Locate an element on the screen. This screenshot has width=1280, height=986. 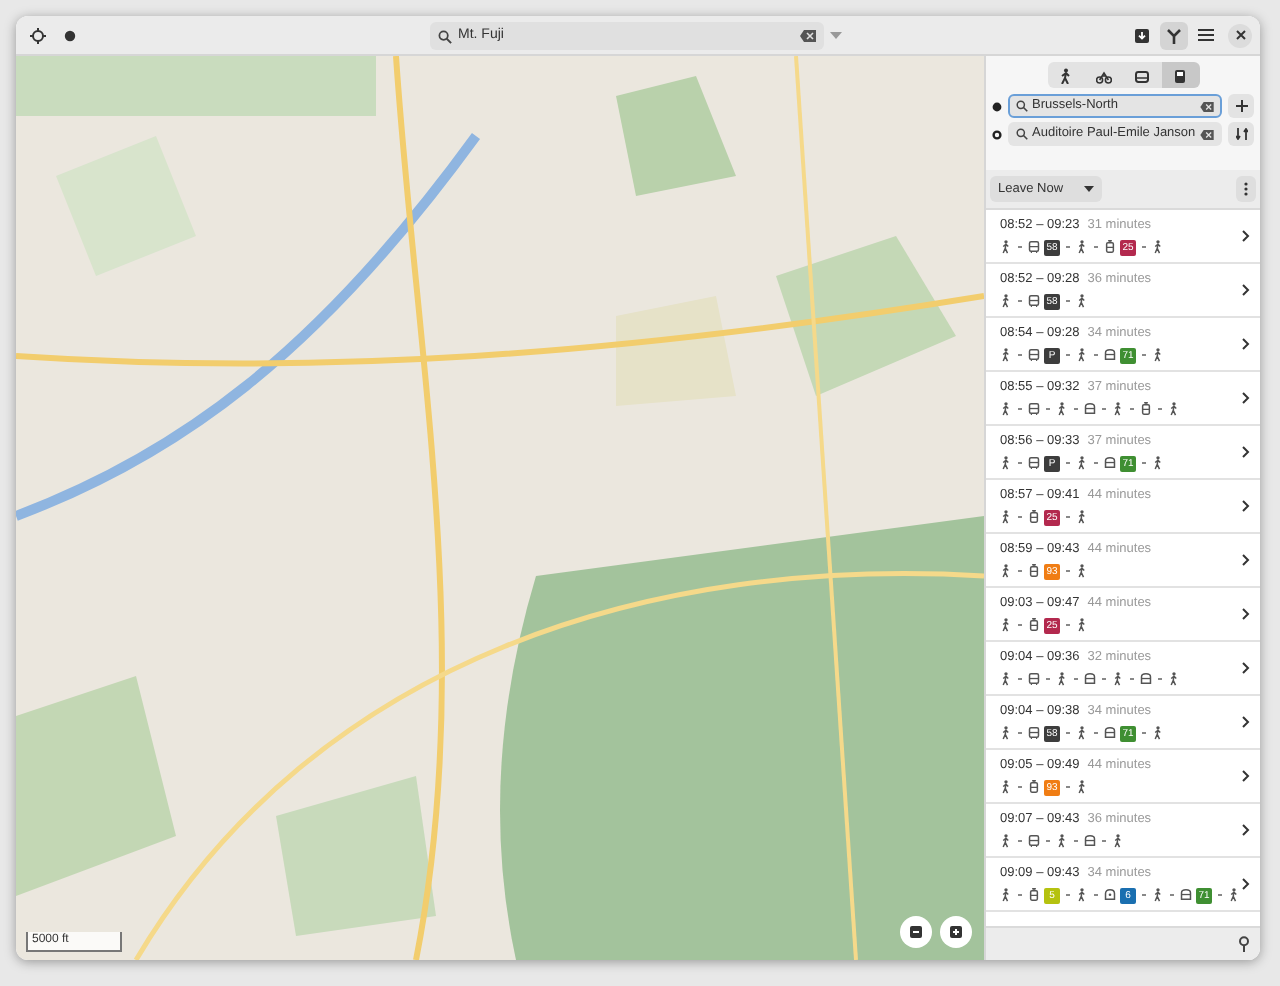
add-stop-button is located at coordinates (1241, 106).